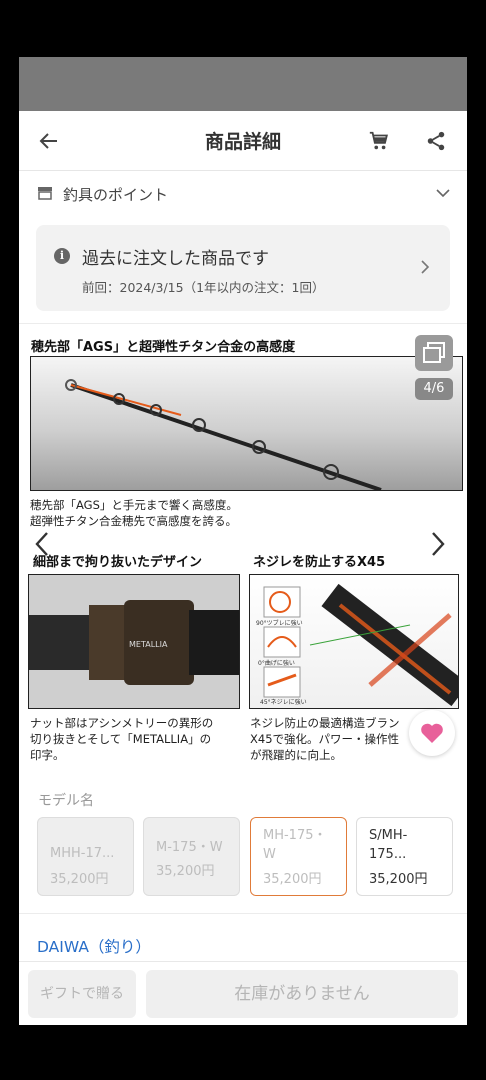 Image resolution: width=486 pixels, height=1080 pixels. What do you see at coordinates (94, 946) in the screenshot?
I see `brand-link: DAIWA（釣り）` at bounding box center [94, 946].